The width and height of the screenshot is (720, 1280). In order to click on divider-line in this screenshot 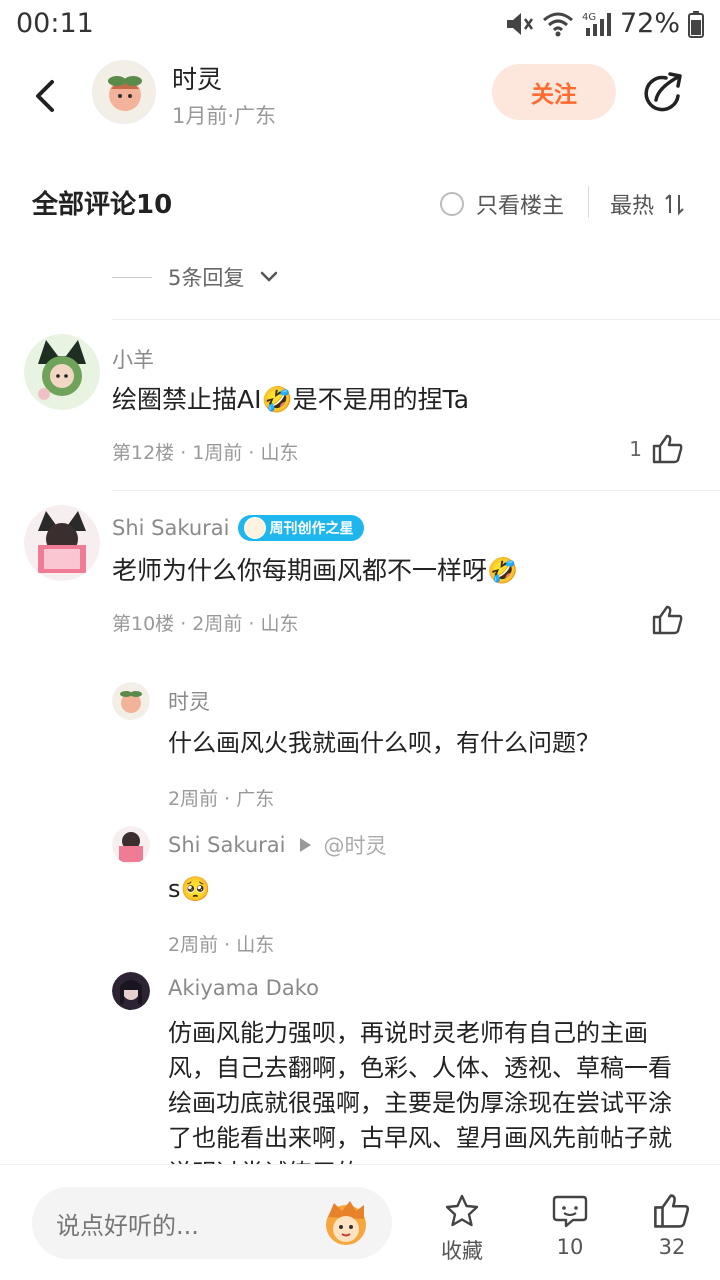, I will do `click(132, 277)`.